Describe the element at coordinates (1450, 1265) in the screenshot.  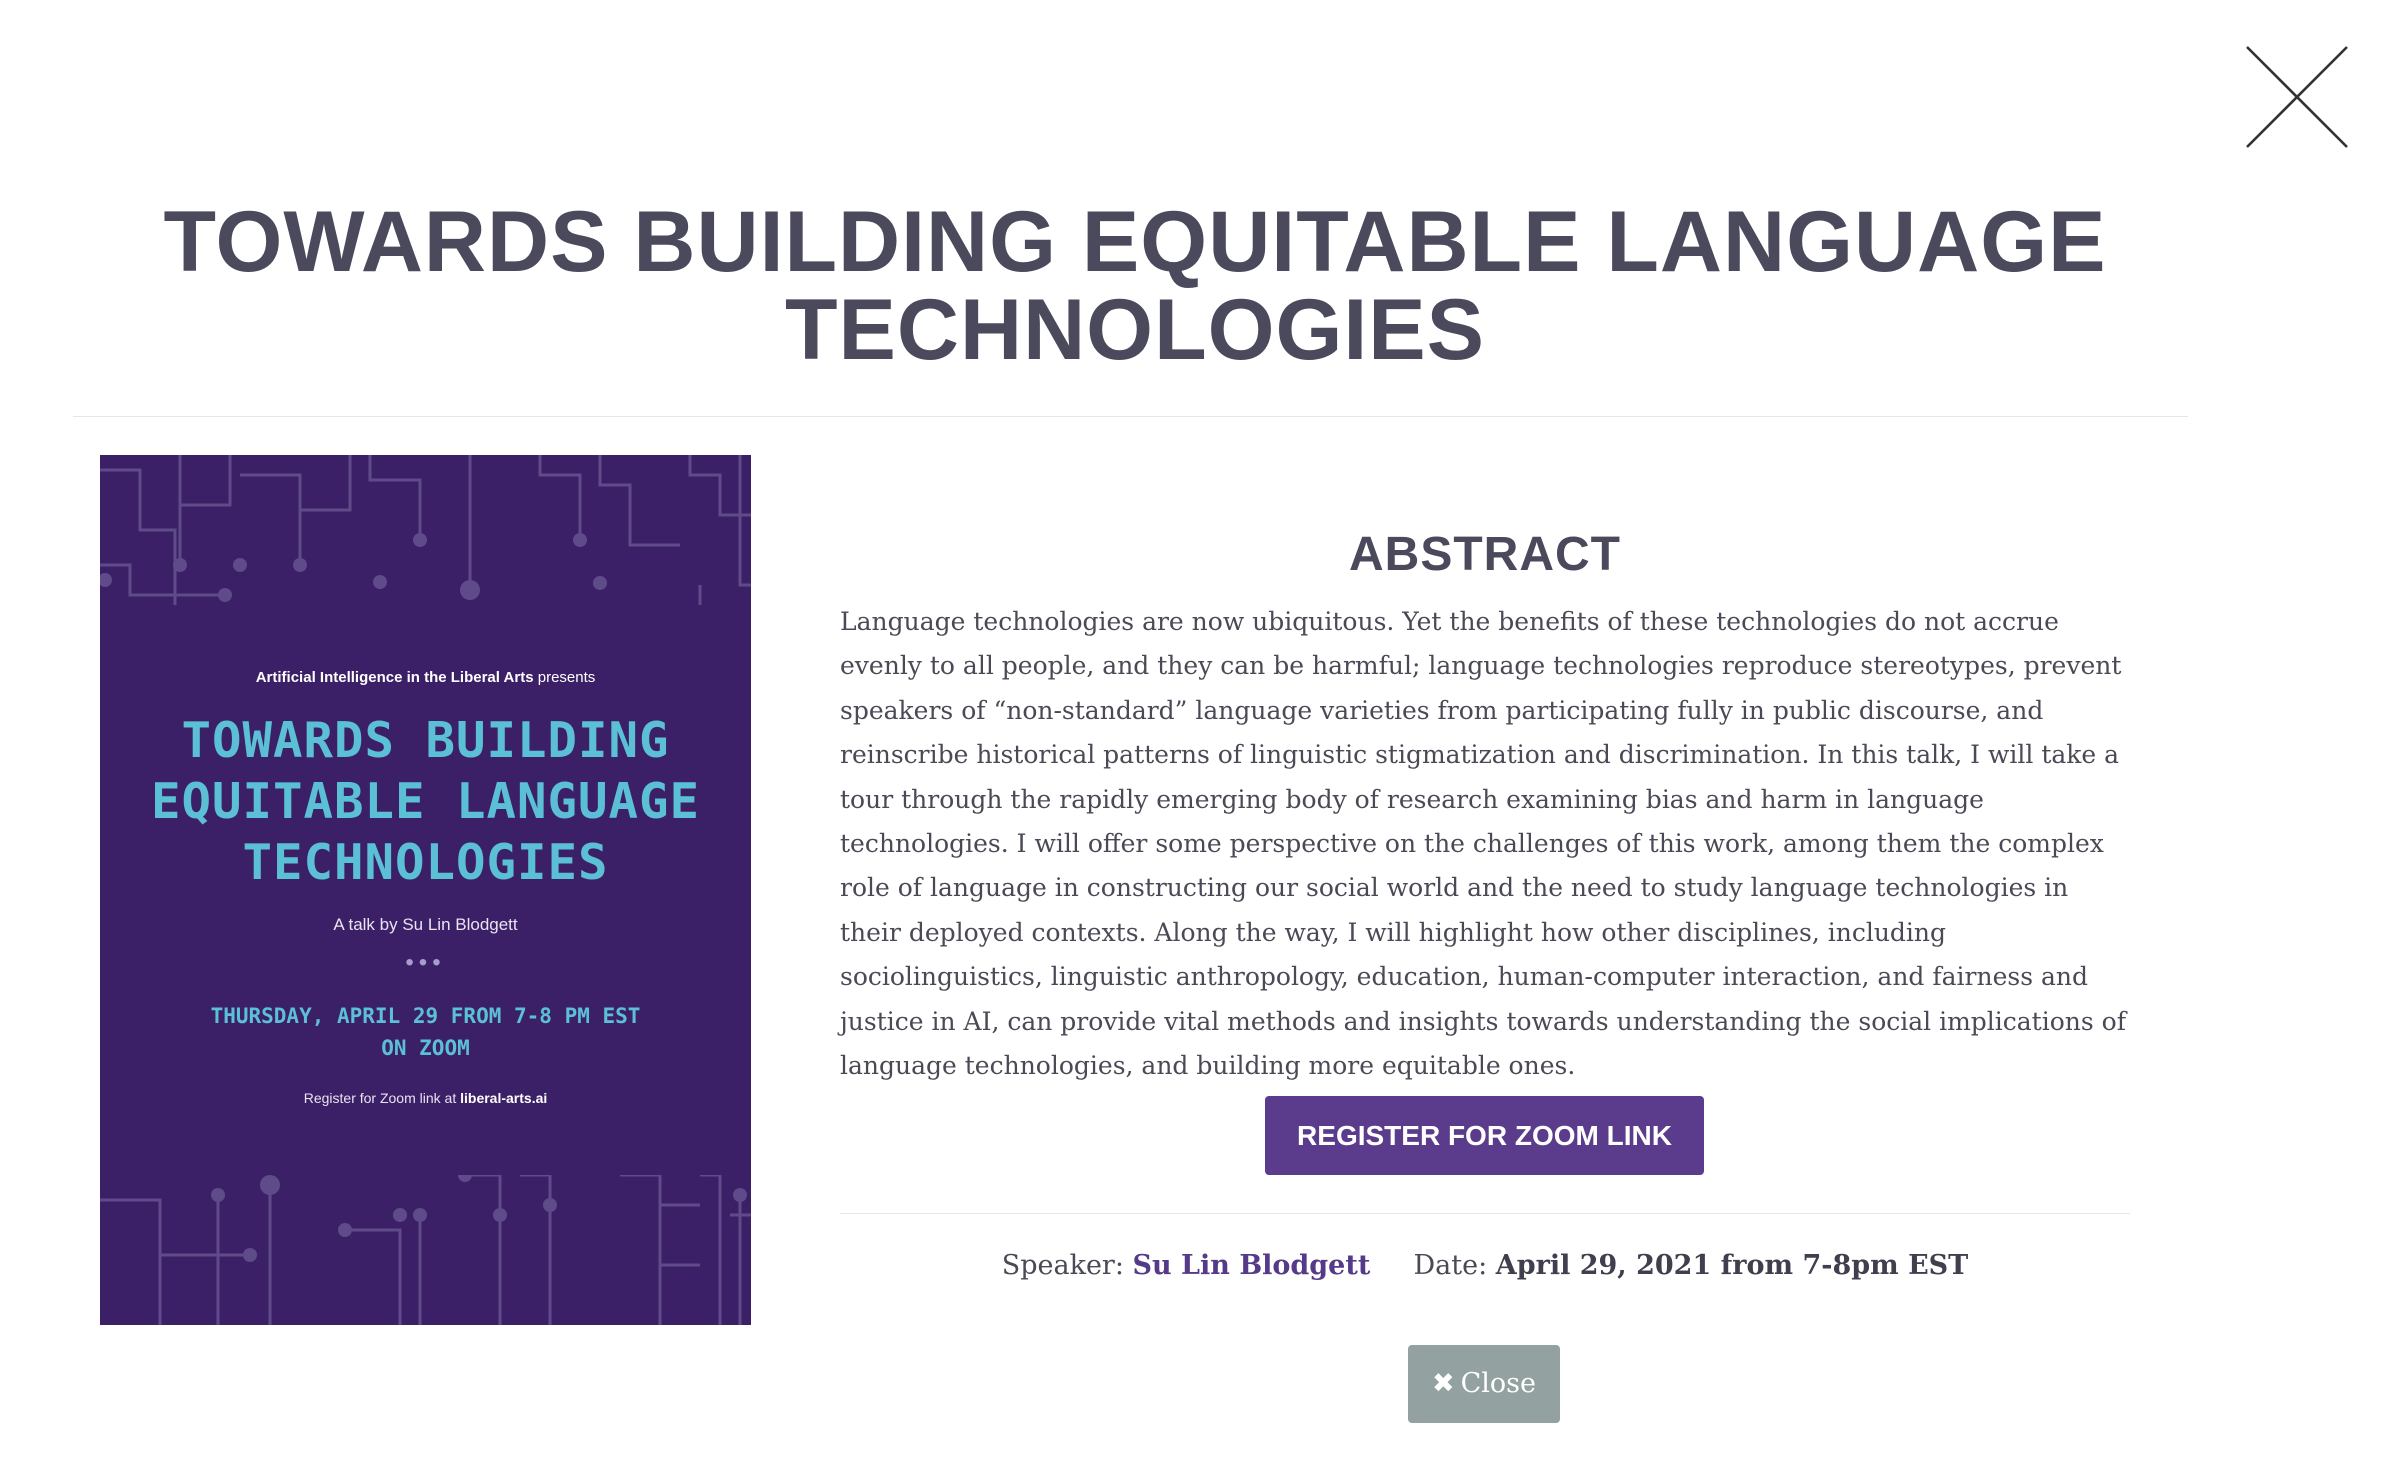
I see `date-label: Date:` at that location.